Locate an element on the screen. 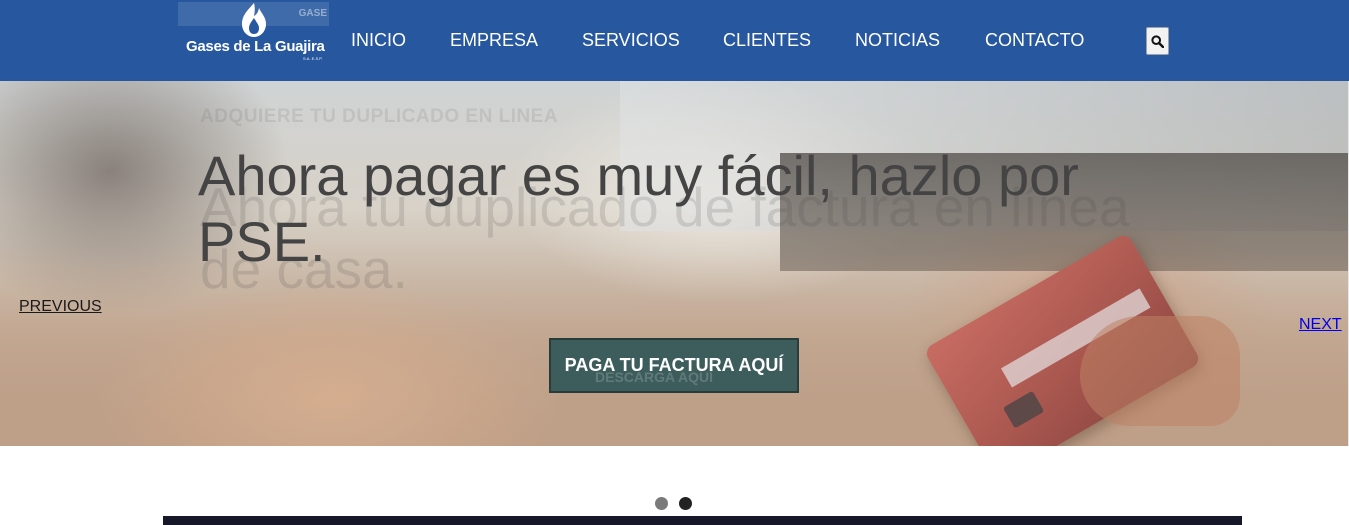 The width and height of the screenshot is (1349, 525). nav-item-noticias: NOTICIAS is located at coordinates (897, 40).